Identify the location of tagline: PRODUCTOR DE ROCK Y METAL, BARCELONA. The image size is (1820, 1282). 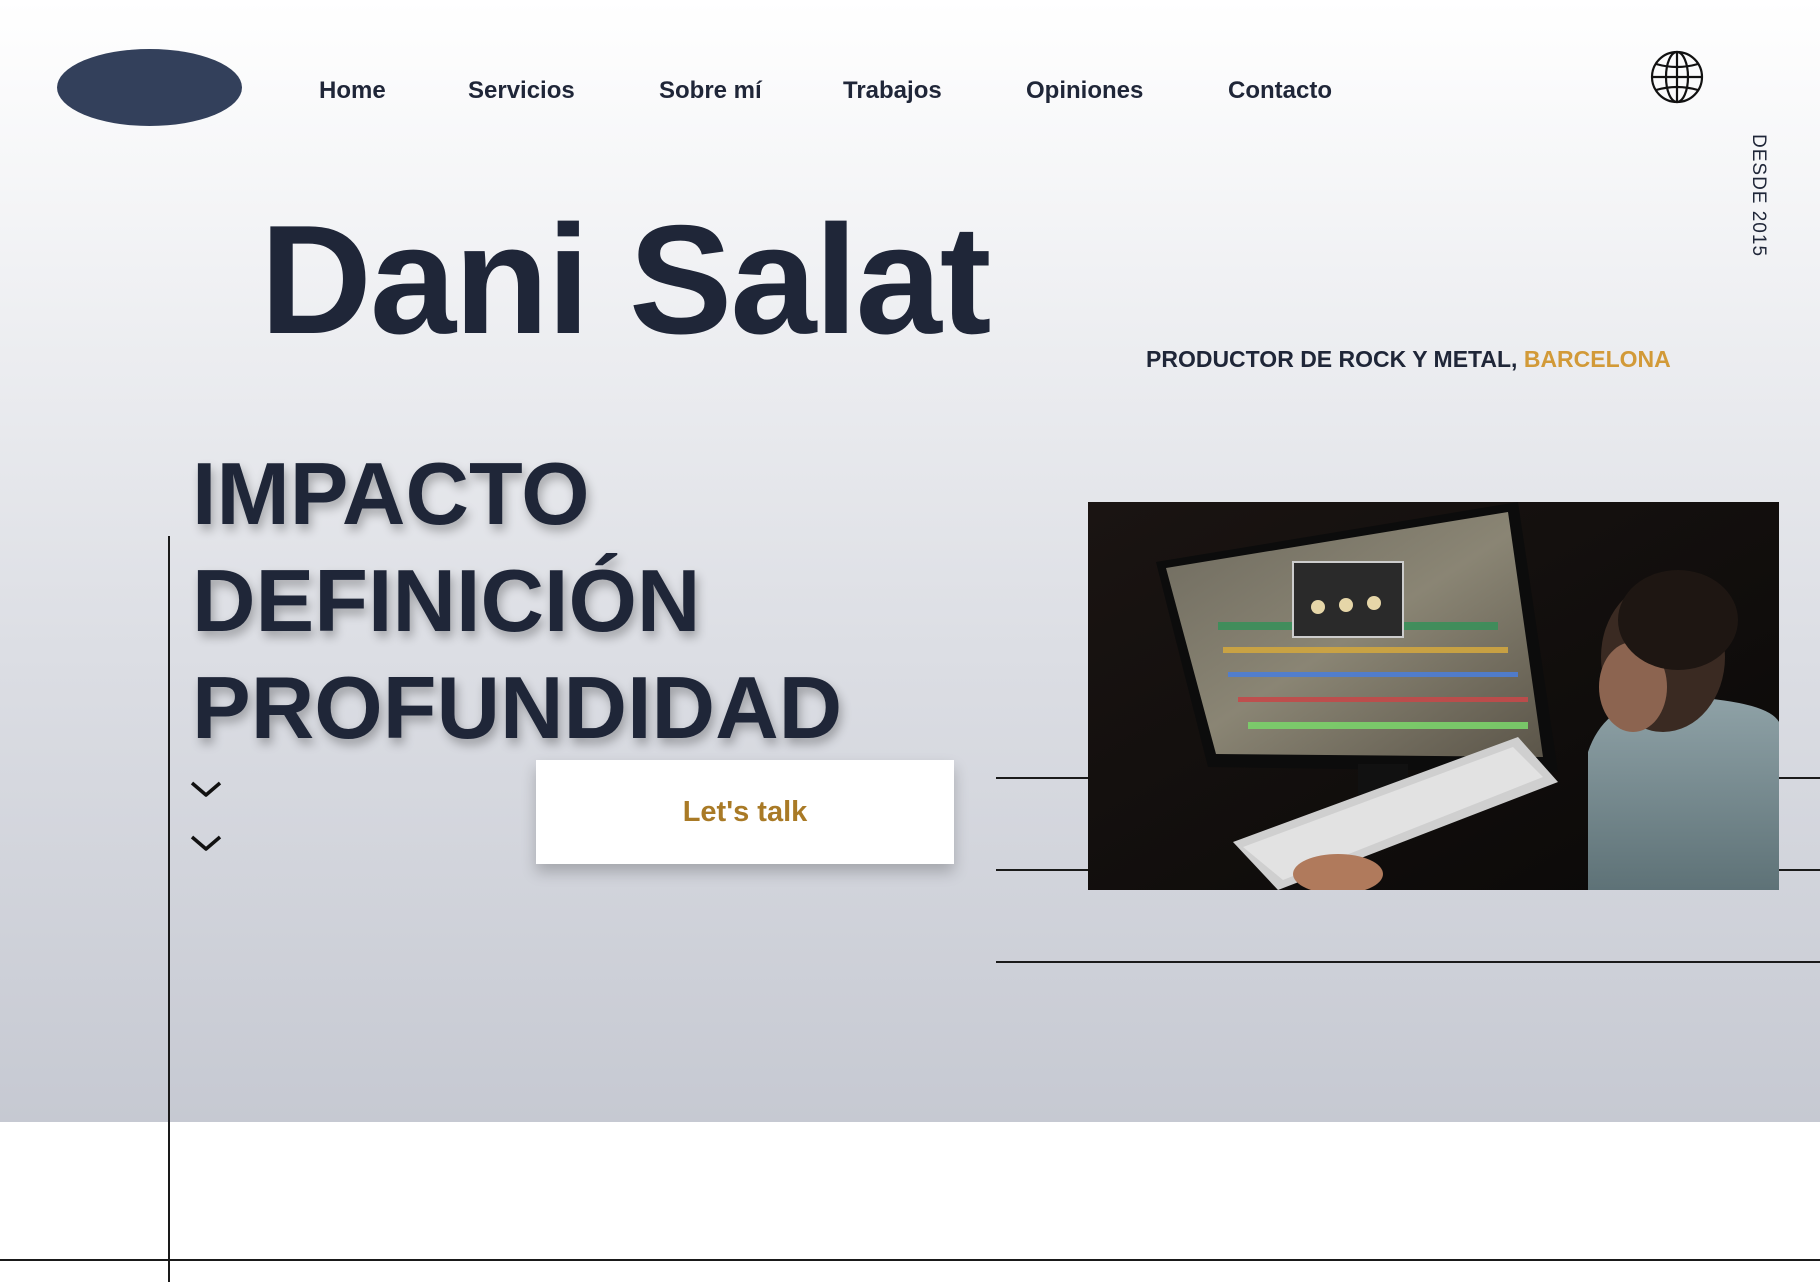
(1408, 359).